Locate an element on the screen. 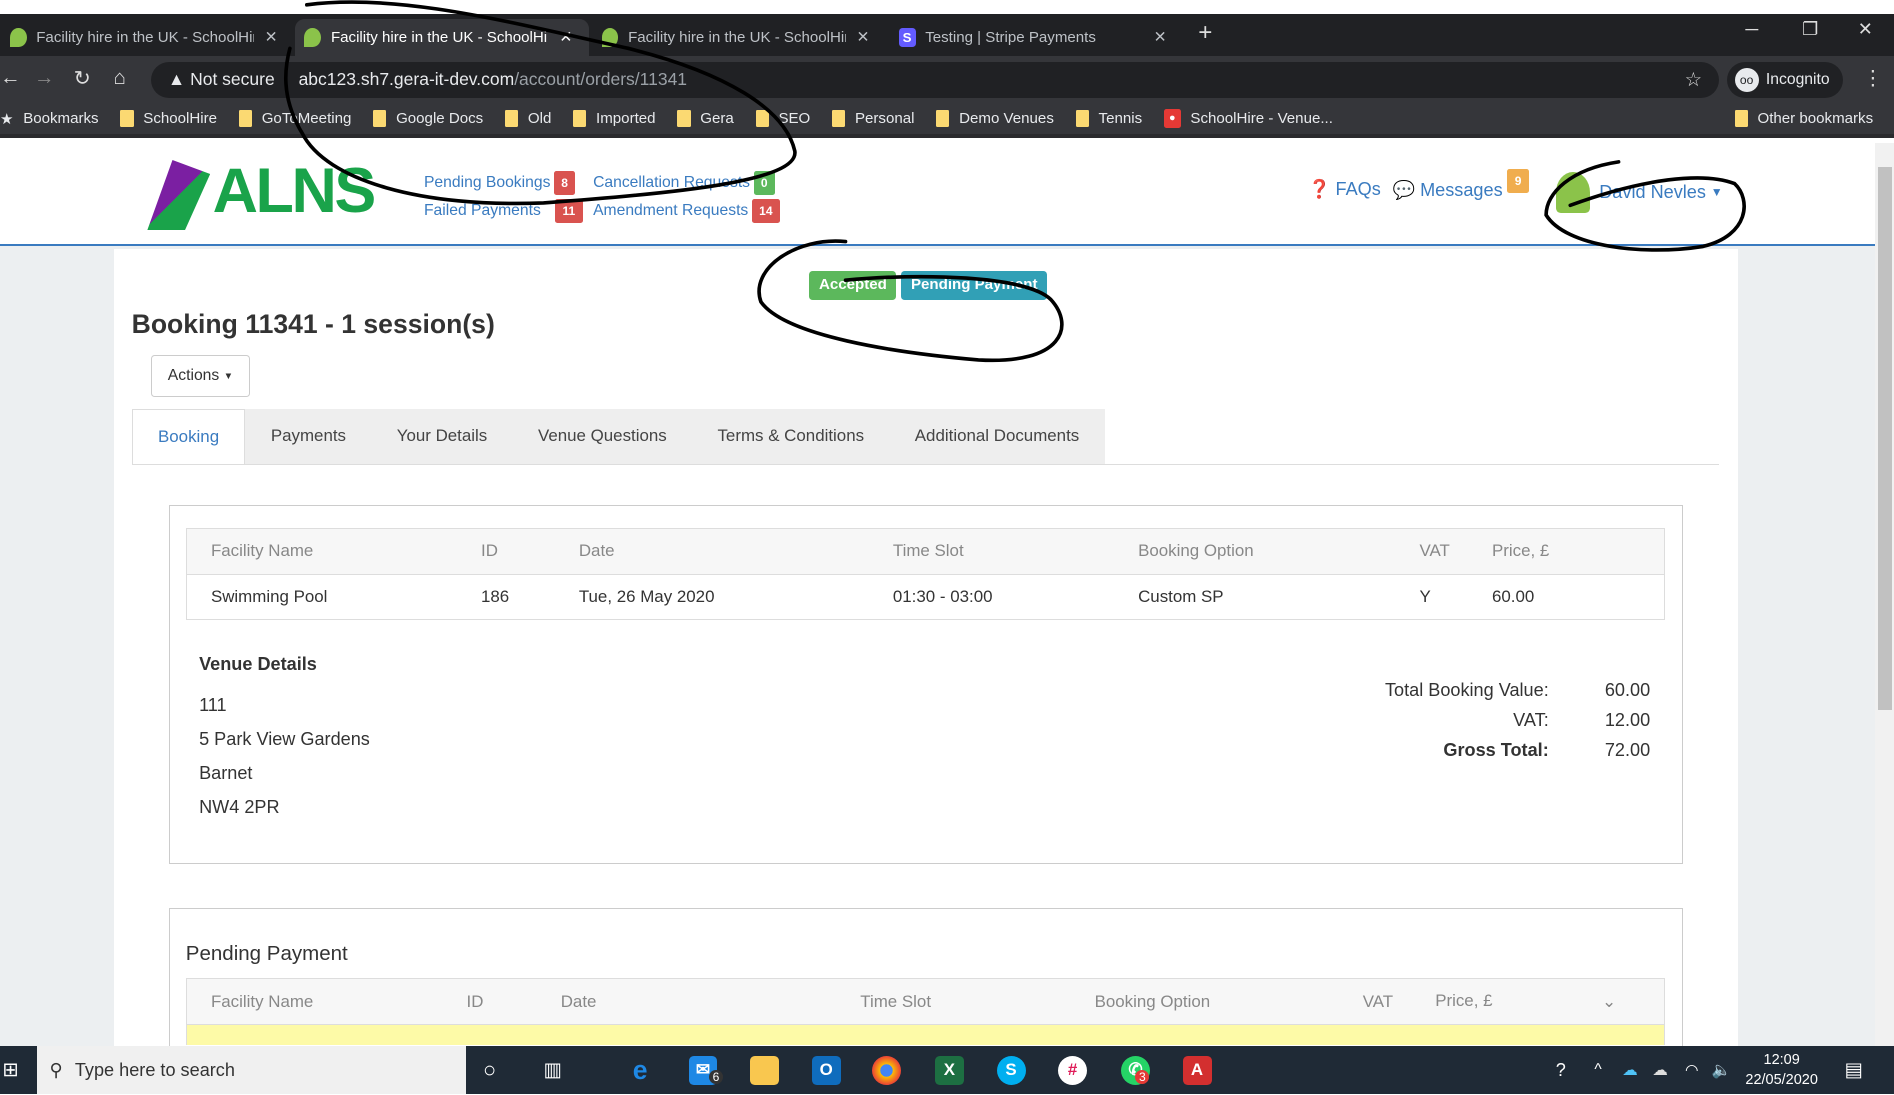  tab-venue-questions: Venue Questions is located at coordinates (602, 437).